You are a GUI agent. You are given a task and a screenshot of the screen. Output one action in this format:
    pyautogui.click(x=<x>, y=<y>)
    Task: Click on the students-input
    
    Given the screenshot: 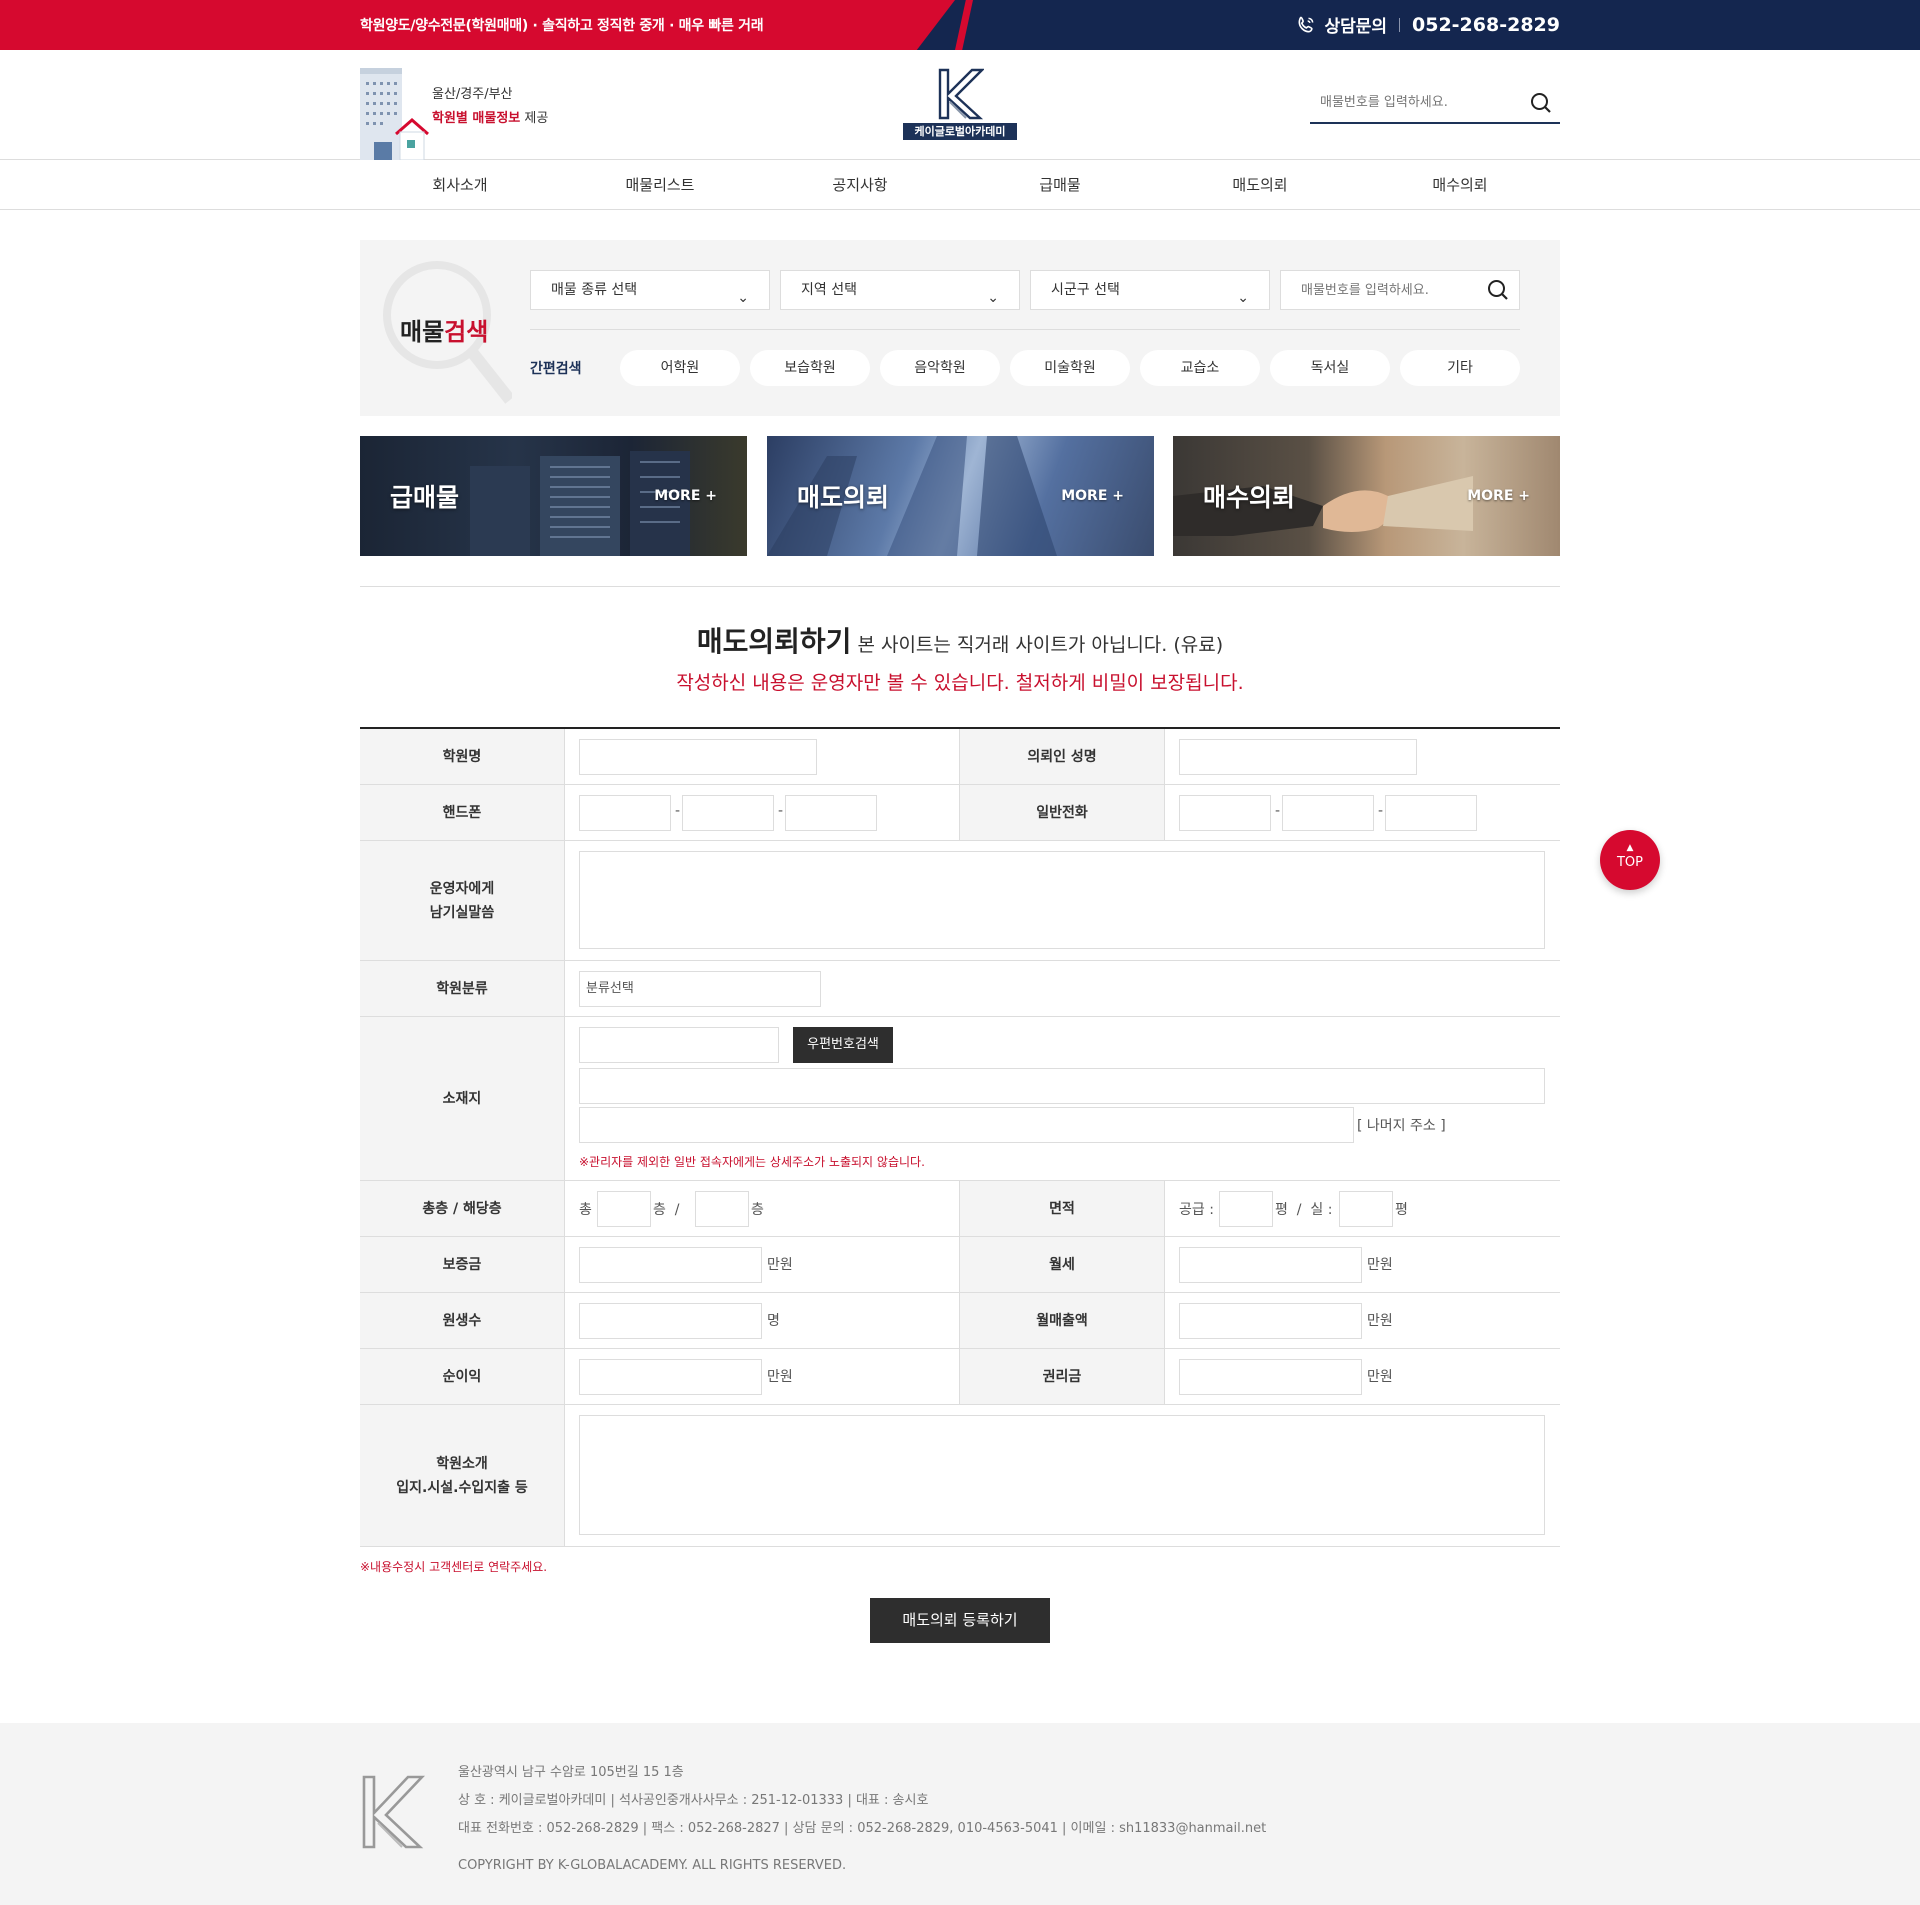 What is the action you would take?
    pyautogui.click(x=670, y=1321)
    